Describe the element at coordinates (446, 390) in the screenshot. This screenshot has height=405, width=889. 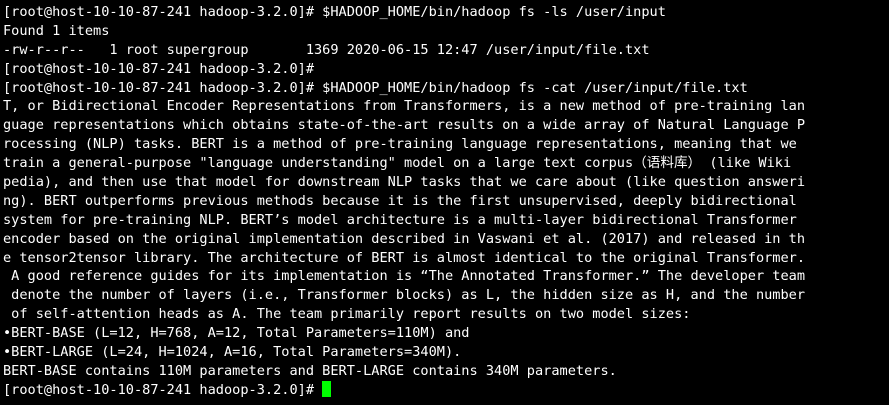
I see `prompt-line: [root@host-10-10-87-241 hadoop-3.2.0]#` at that location.